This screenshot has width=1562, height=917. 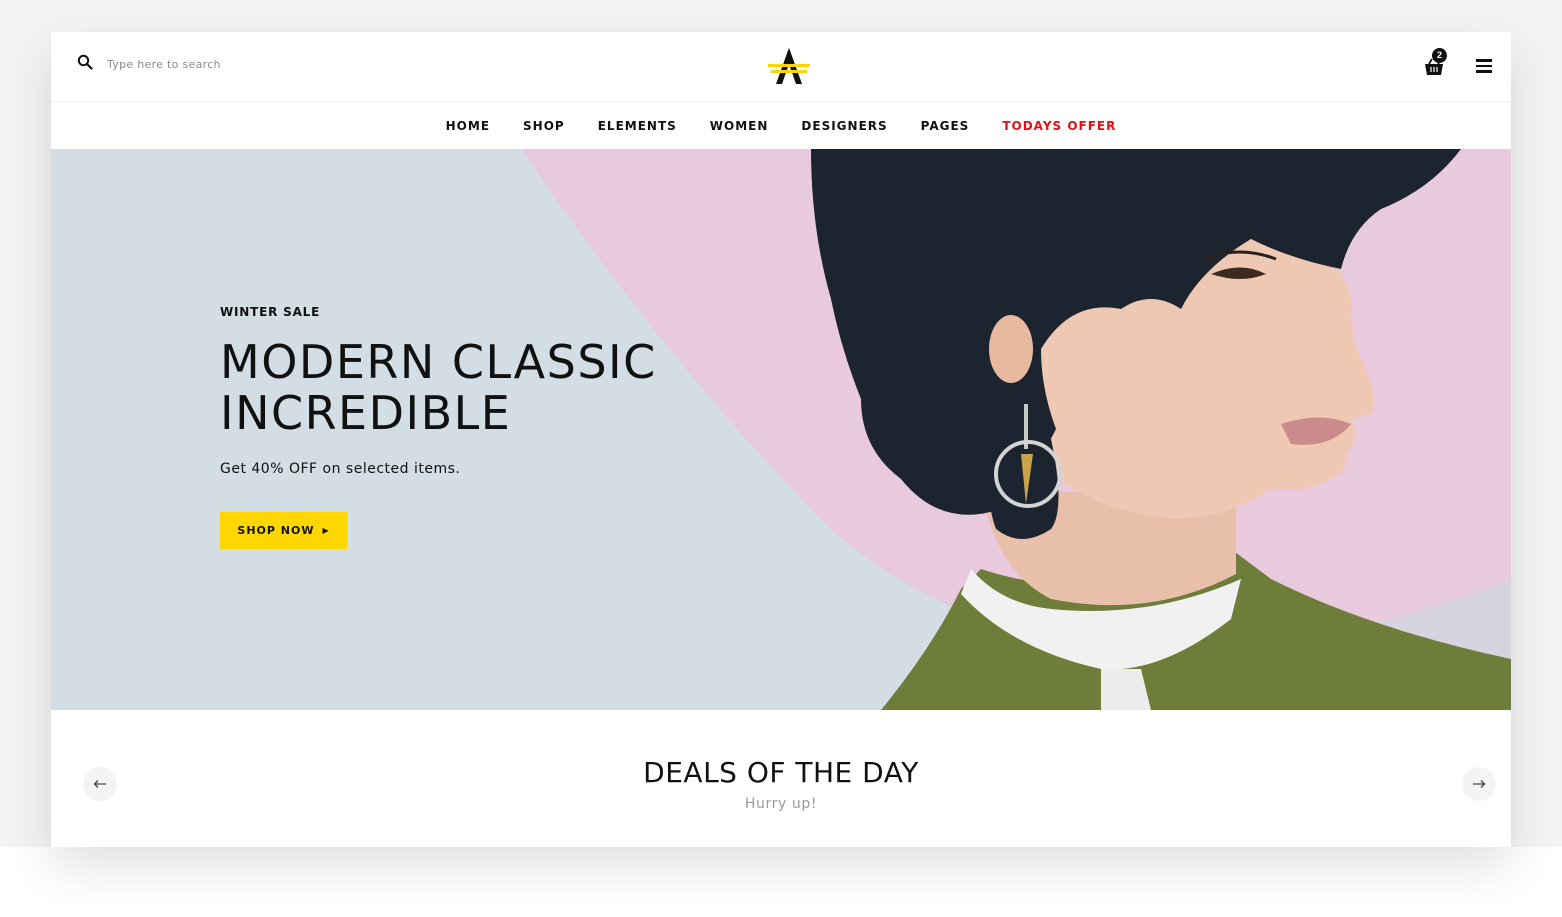 I want to click on site-logo, so click(x=789, y=66).